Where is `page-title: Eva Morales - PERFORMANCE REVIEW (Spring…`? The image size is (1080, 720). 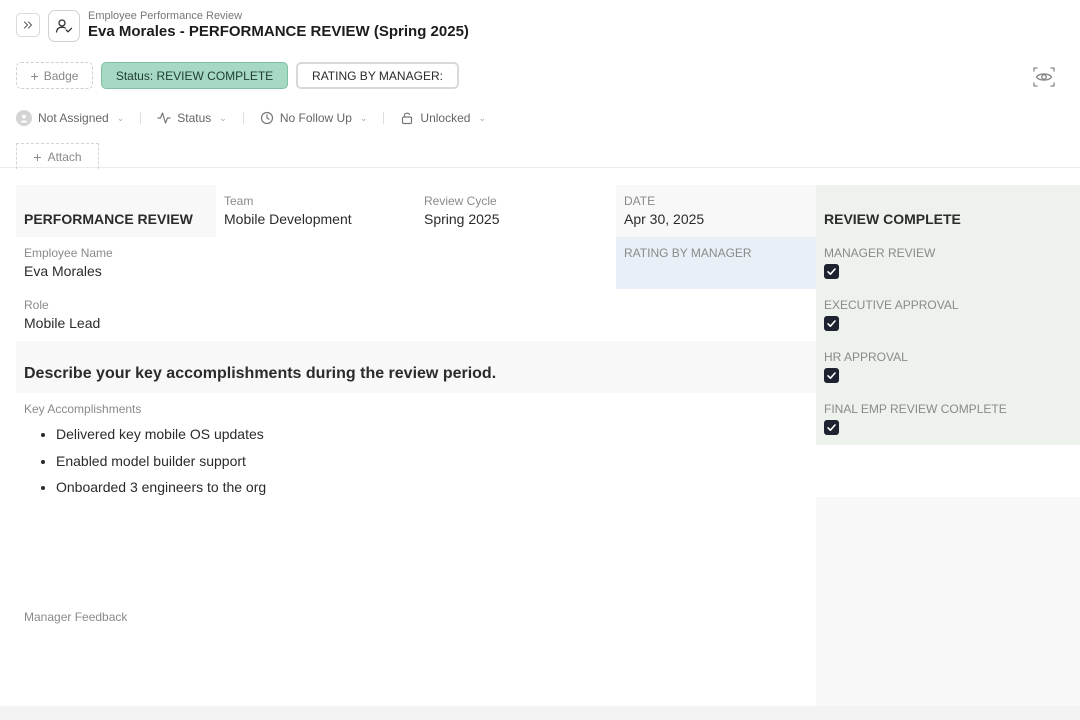 page-title: Eva Morales - PERFORMANCE REVIEW (Spring… is located at coordinates (278, 31).